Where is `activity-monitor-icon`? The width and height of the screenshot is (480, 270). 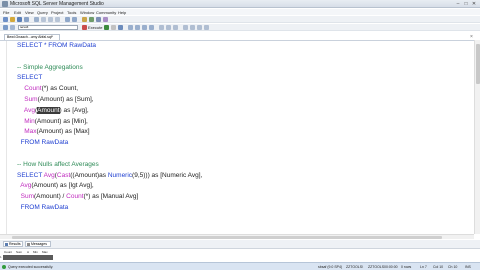 activity-monitor-icon is located at coordinates (36, 19).